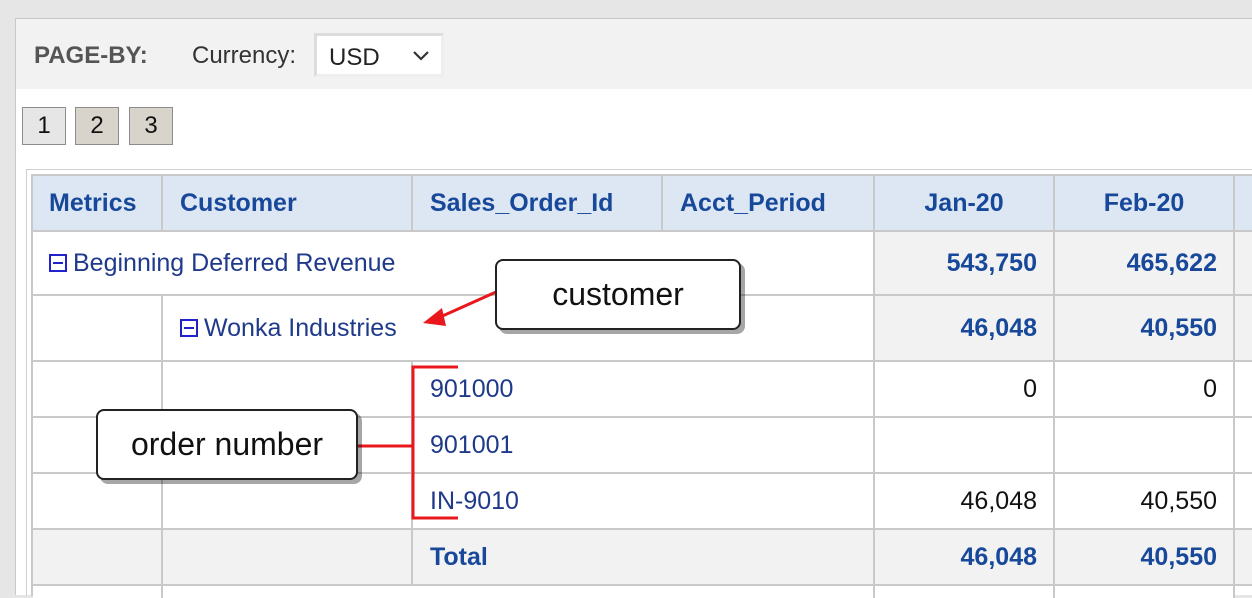 The width and height of the screenshot is (1252, 598). I want to click on page-by-bar: PAGE-BY: Currency: USD, so click(634, 54).